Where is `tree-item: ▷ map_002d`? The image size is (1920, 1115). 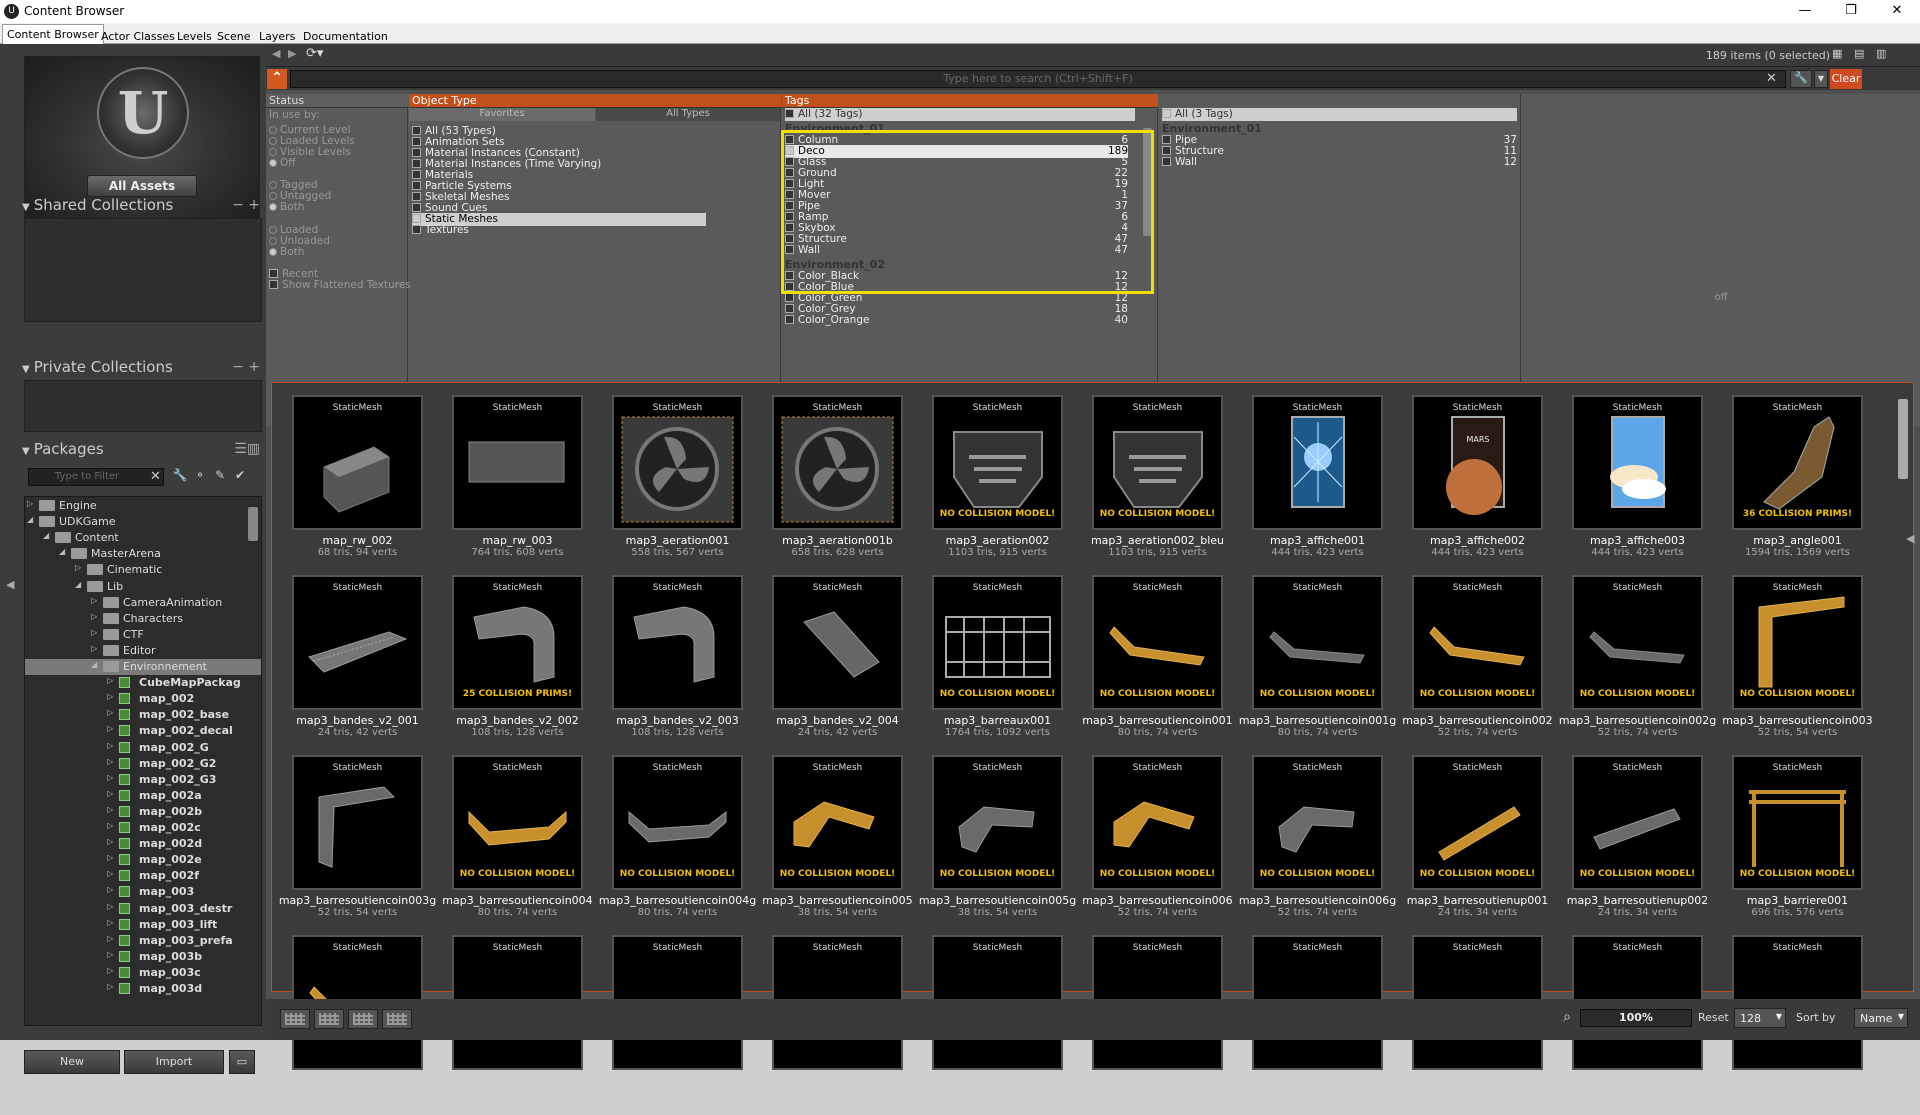 tree-item: ▷ map_002d is located at coordinates (143, 844).